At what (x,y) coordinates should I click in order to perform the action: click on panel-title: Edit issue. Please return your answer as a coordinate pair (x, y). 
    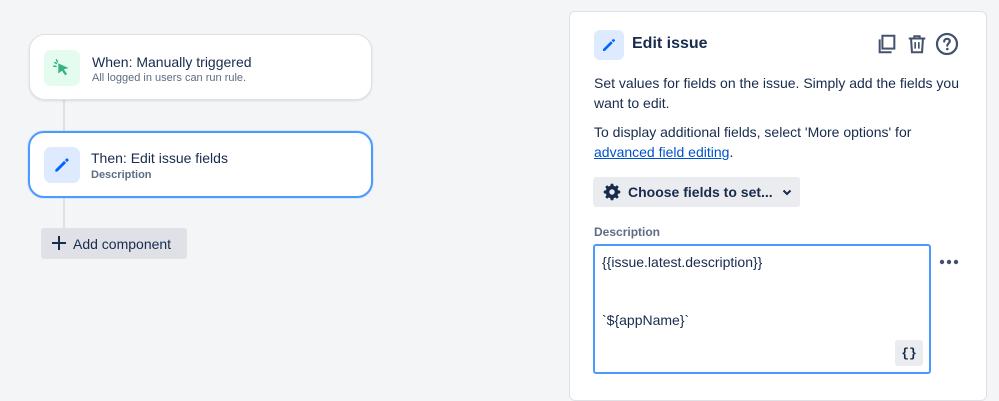
    Looking at the image, I should click on (670, 43).